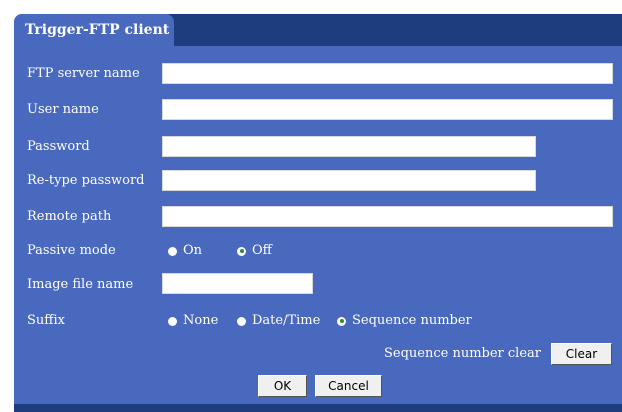 The width and height of the screenshot is (622, 412). What do you see at coordinates (412, 320) in the screenshot?
I see `suffix-sequence-number-label: Sequence number` at bounding box center [412, 320].